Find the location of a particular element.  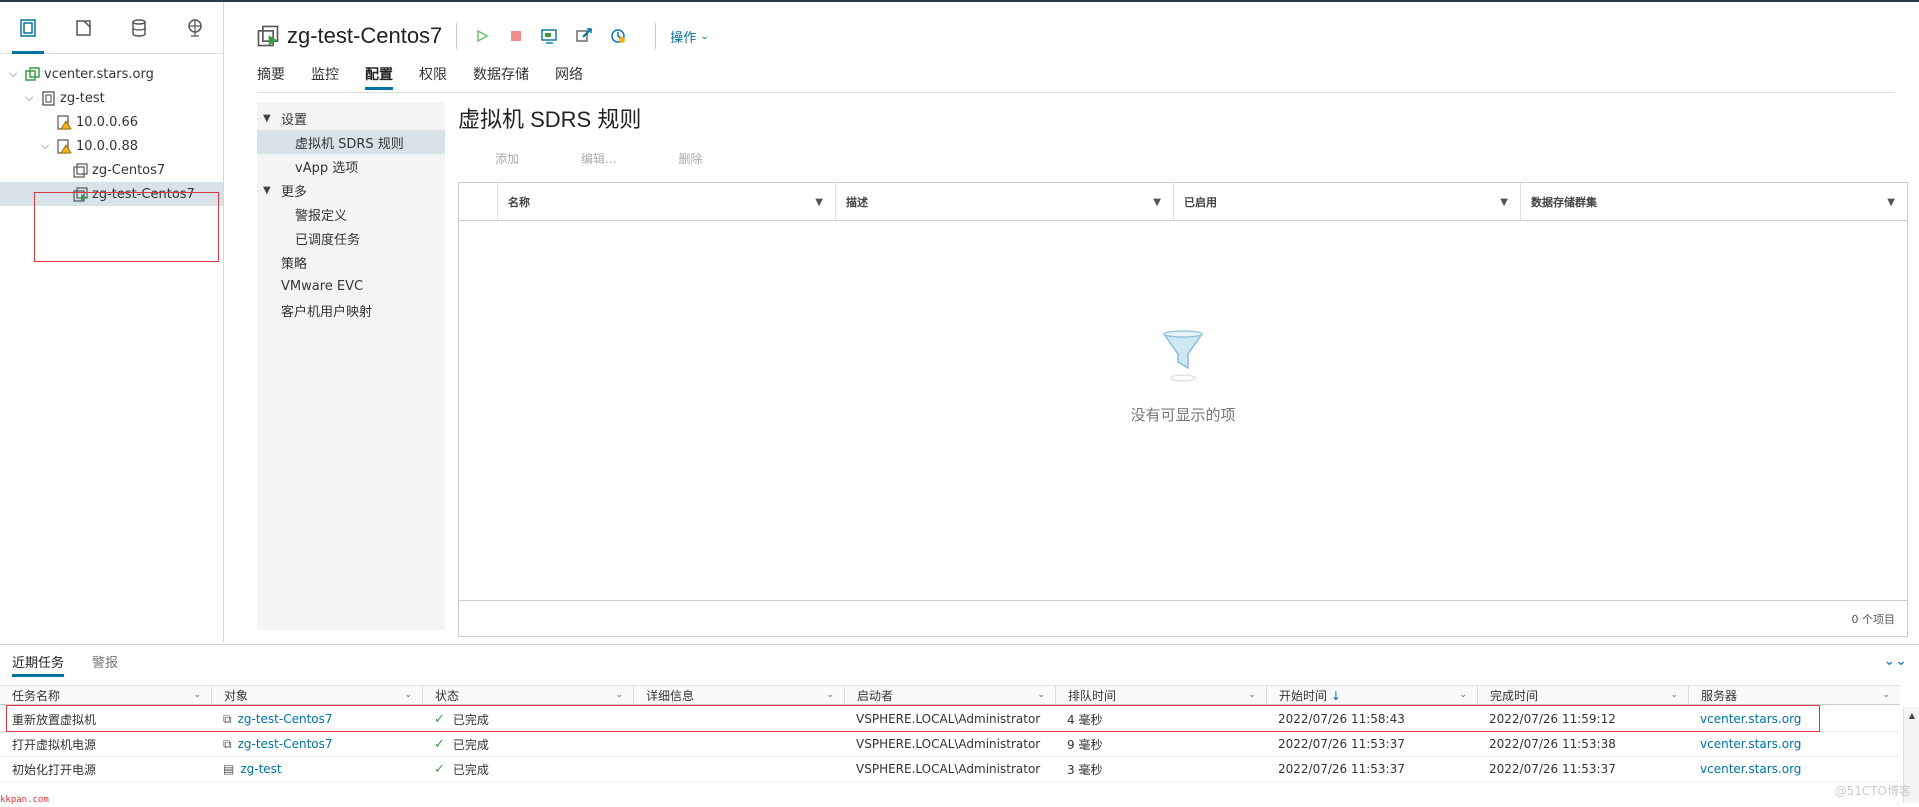

column-label: 名称 is located at coordinates (519, 202).